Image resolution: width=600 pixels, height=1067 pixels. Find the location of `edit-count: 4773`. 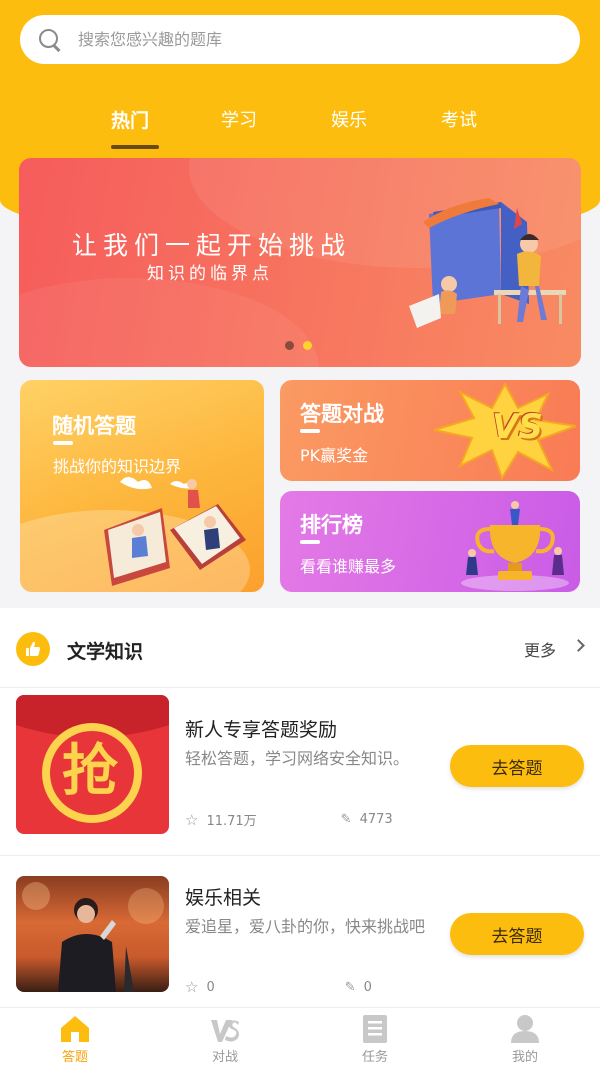

edit-count: 4773 is located at coordinates (376, 819).